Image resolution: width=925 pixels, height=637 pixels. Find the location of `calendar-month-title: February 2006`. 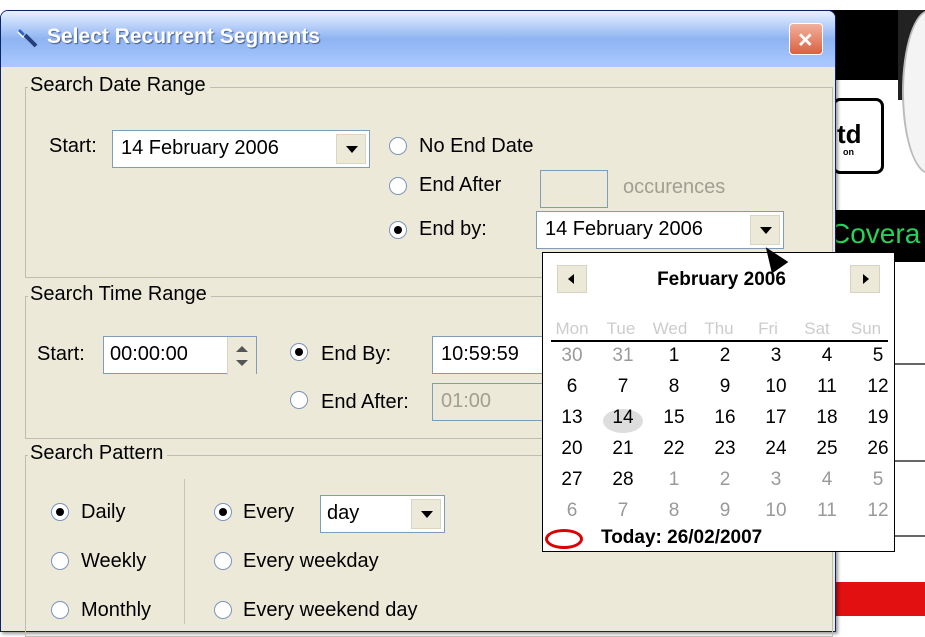

calendar-month-title: February 2006 is located at coordinates (721, 279).